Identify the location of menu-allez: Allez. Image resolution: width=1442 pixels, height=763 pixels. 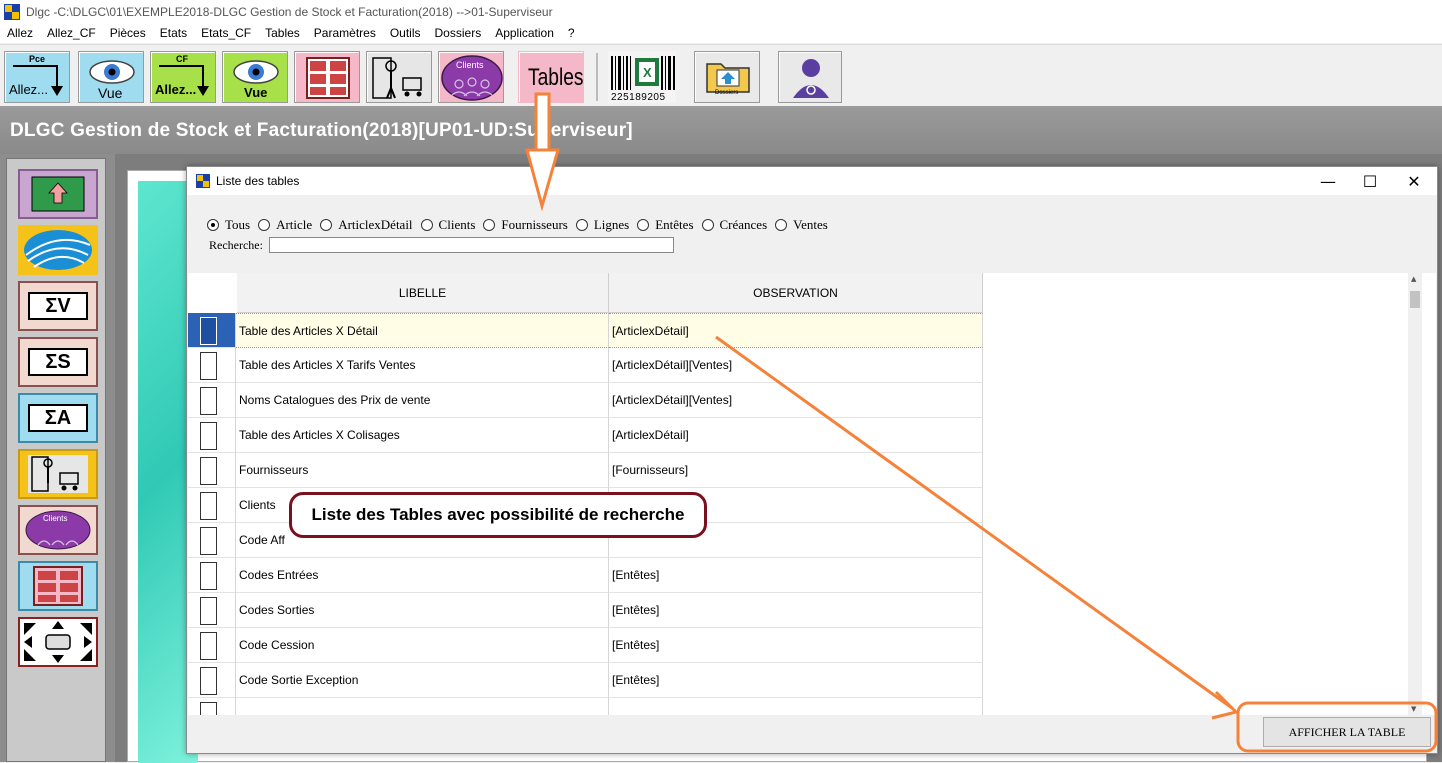
(20, 33).